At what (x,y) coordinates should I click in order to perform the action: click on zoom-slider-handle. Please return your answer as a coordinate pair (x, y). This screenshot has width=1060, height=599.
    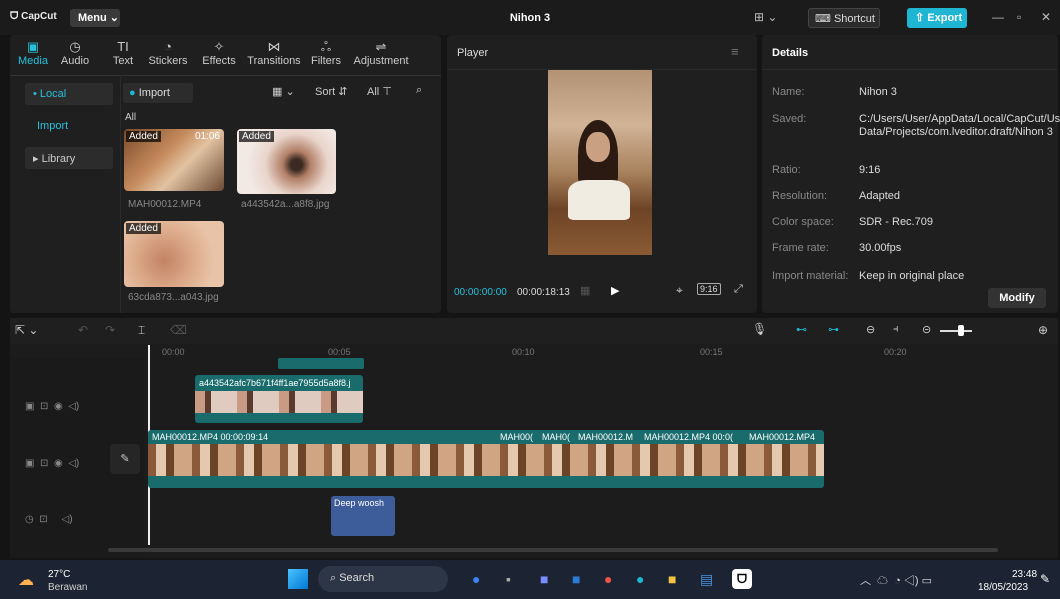
    Looking at the image, I should click on (961, 330).